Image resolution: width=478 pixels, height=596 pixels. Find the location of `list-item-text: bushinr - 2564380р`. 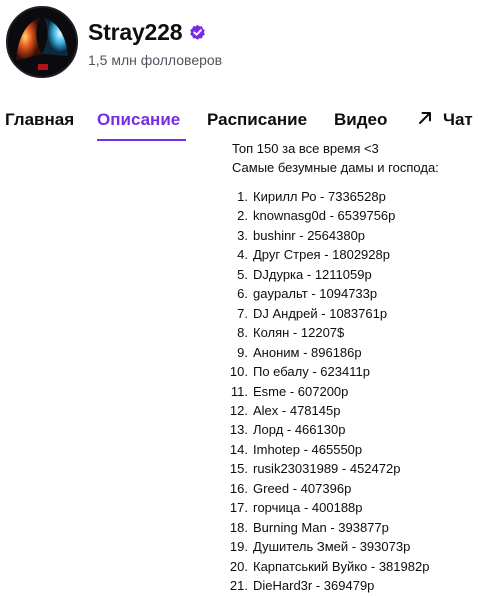

list-item-text: bushinr - 2564380р is located at coordinates (309, 235).